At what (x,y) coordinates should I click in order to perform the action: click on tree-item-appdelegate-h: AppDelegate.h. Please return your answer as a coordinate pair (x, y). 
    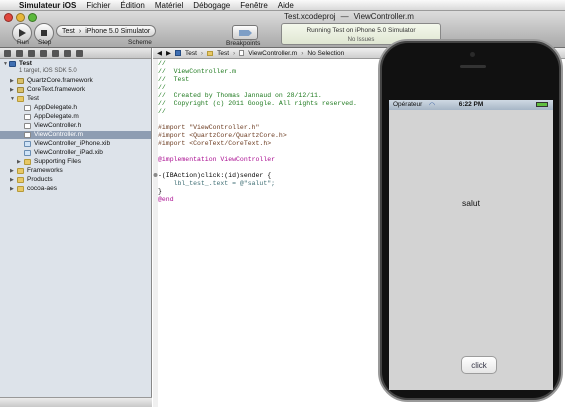
    Looking at the image, I should click on (75, 108).